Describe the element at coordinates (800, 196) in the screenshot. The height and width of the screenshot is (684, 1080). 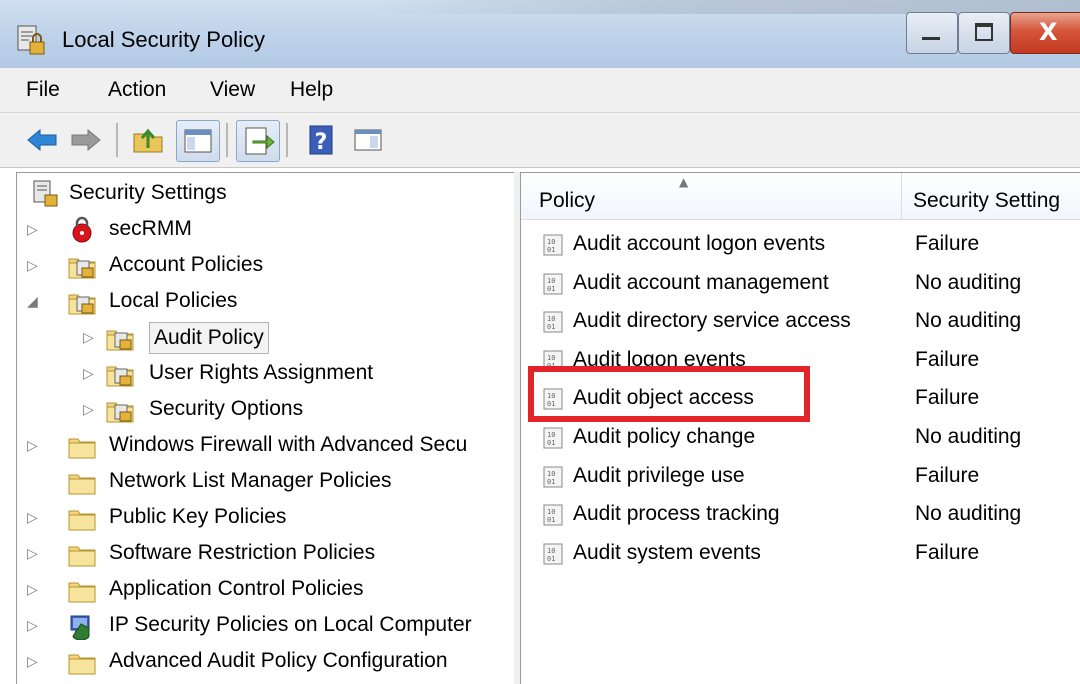
I see `list-header: ▲ Policy Security Setting` at that location.